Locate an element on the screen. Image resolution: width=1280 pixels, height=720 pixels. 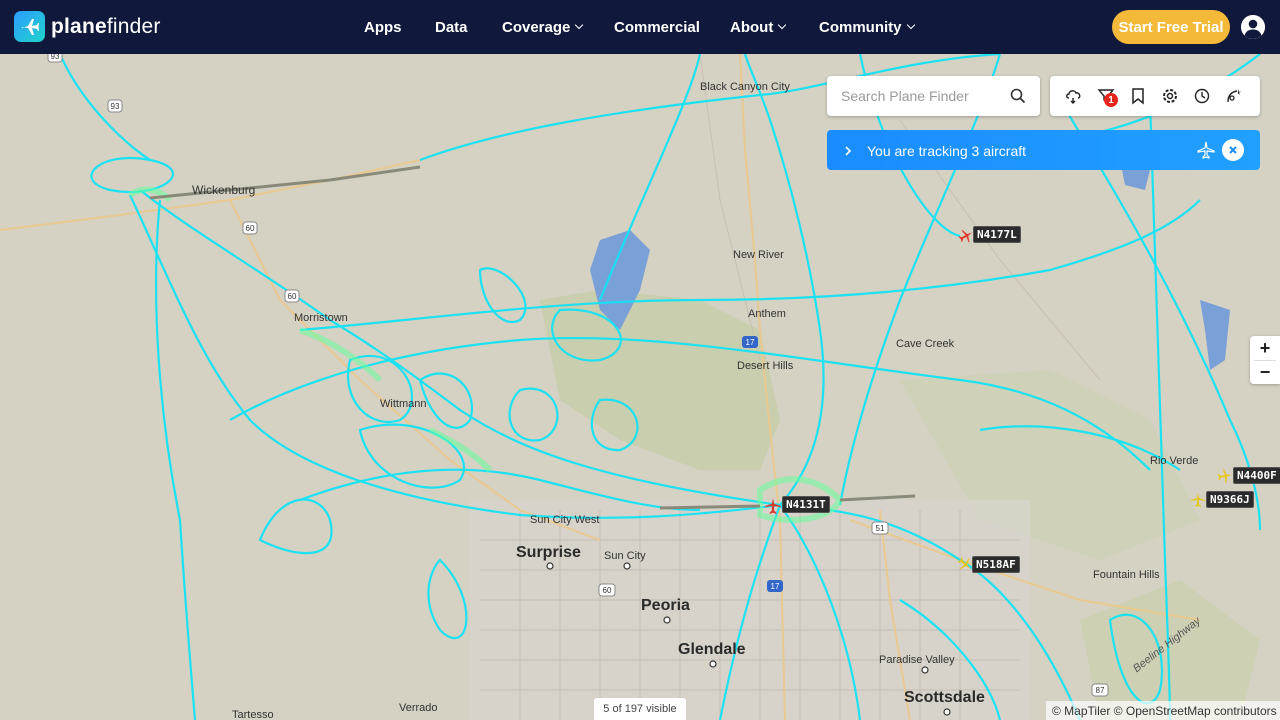
aircraft-callsign-n4131t: N4131T is located at coordinates (806, 504).